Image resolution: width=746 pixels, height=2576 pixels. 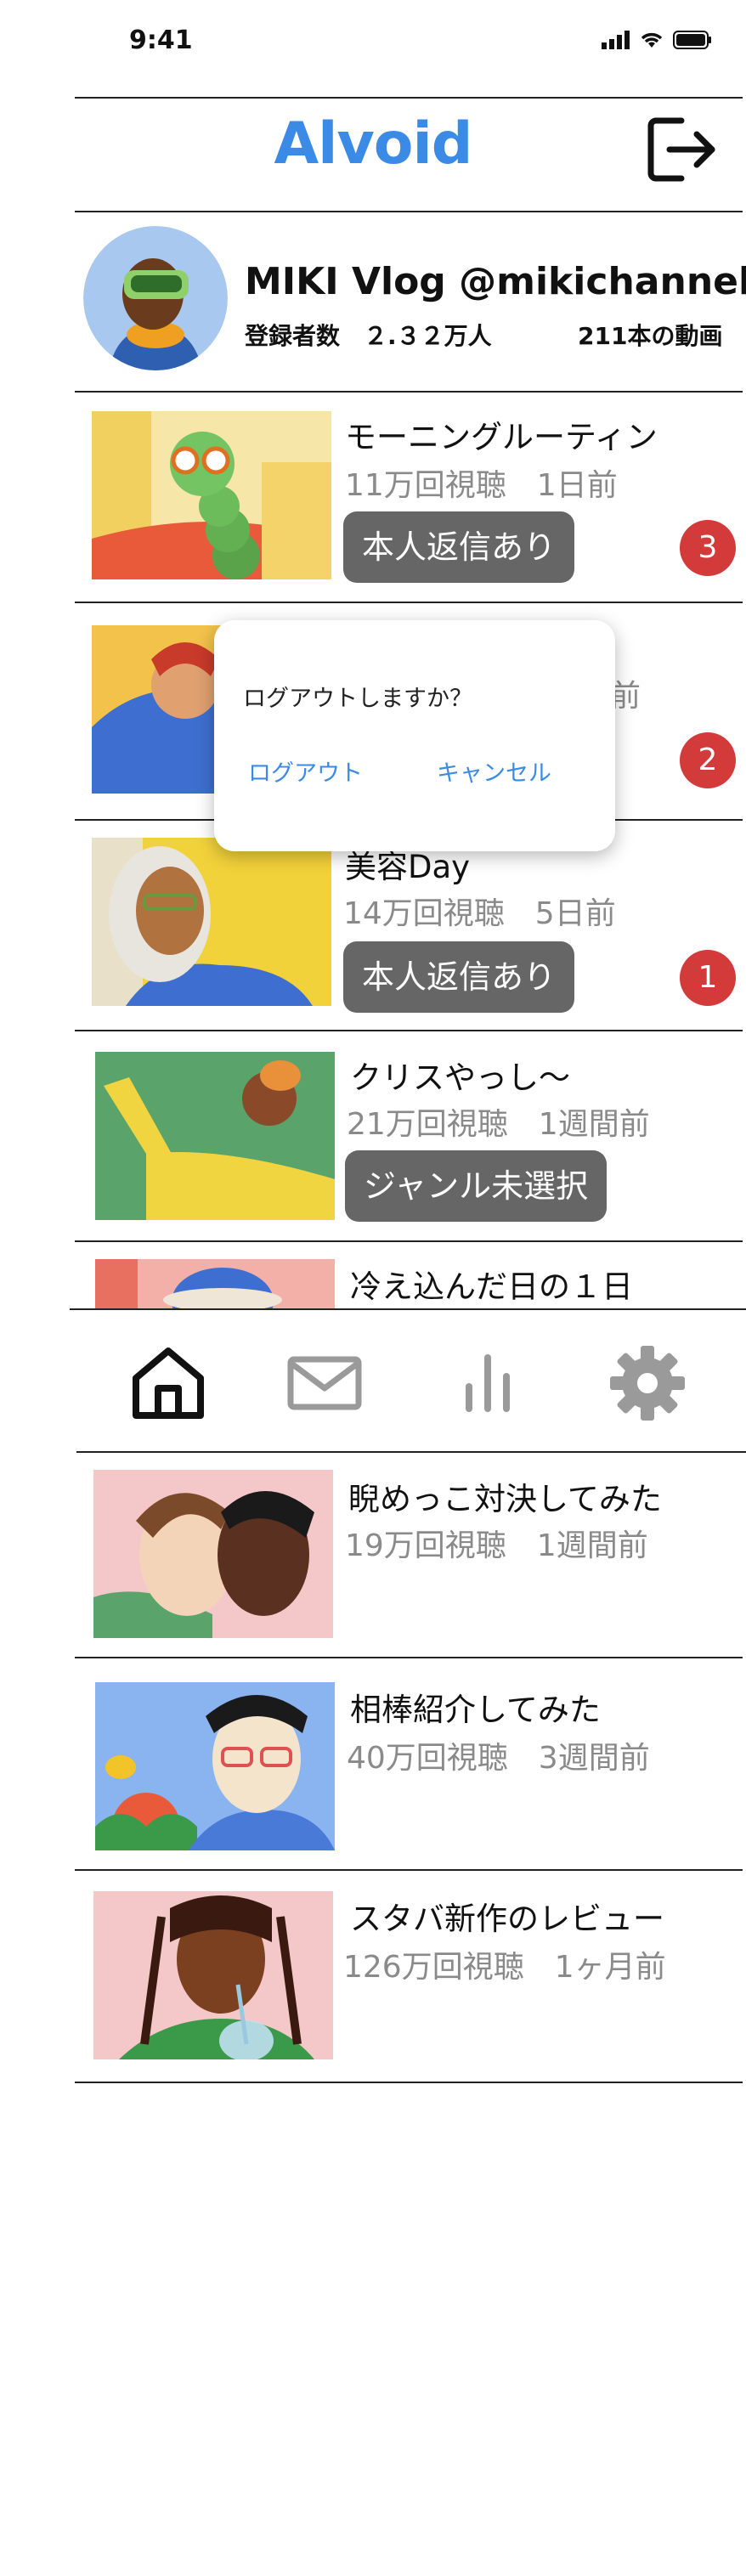 I want to click on settings-icon, so click(x=647, y=1383).